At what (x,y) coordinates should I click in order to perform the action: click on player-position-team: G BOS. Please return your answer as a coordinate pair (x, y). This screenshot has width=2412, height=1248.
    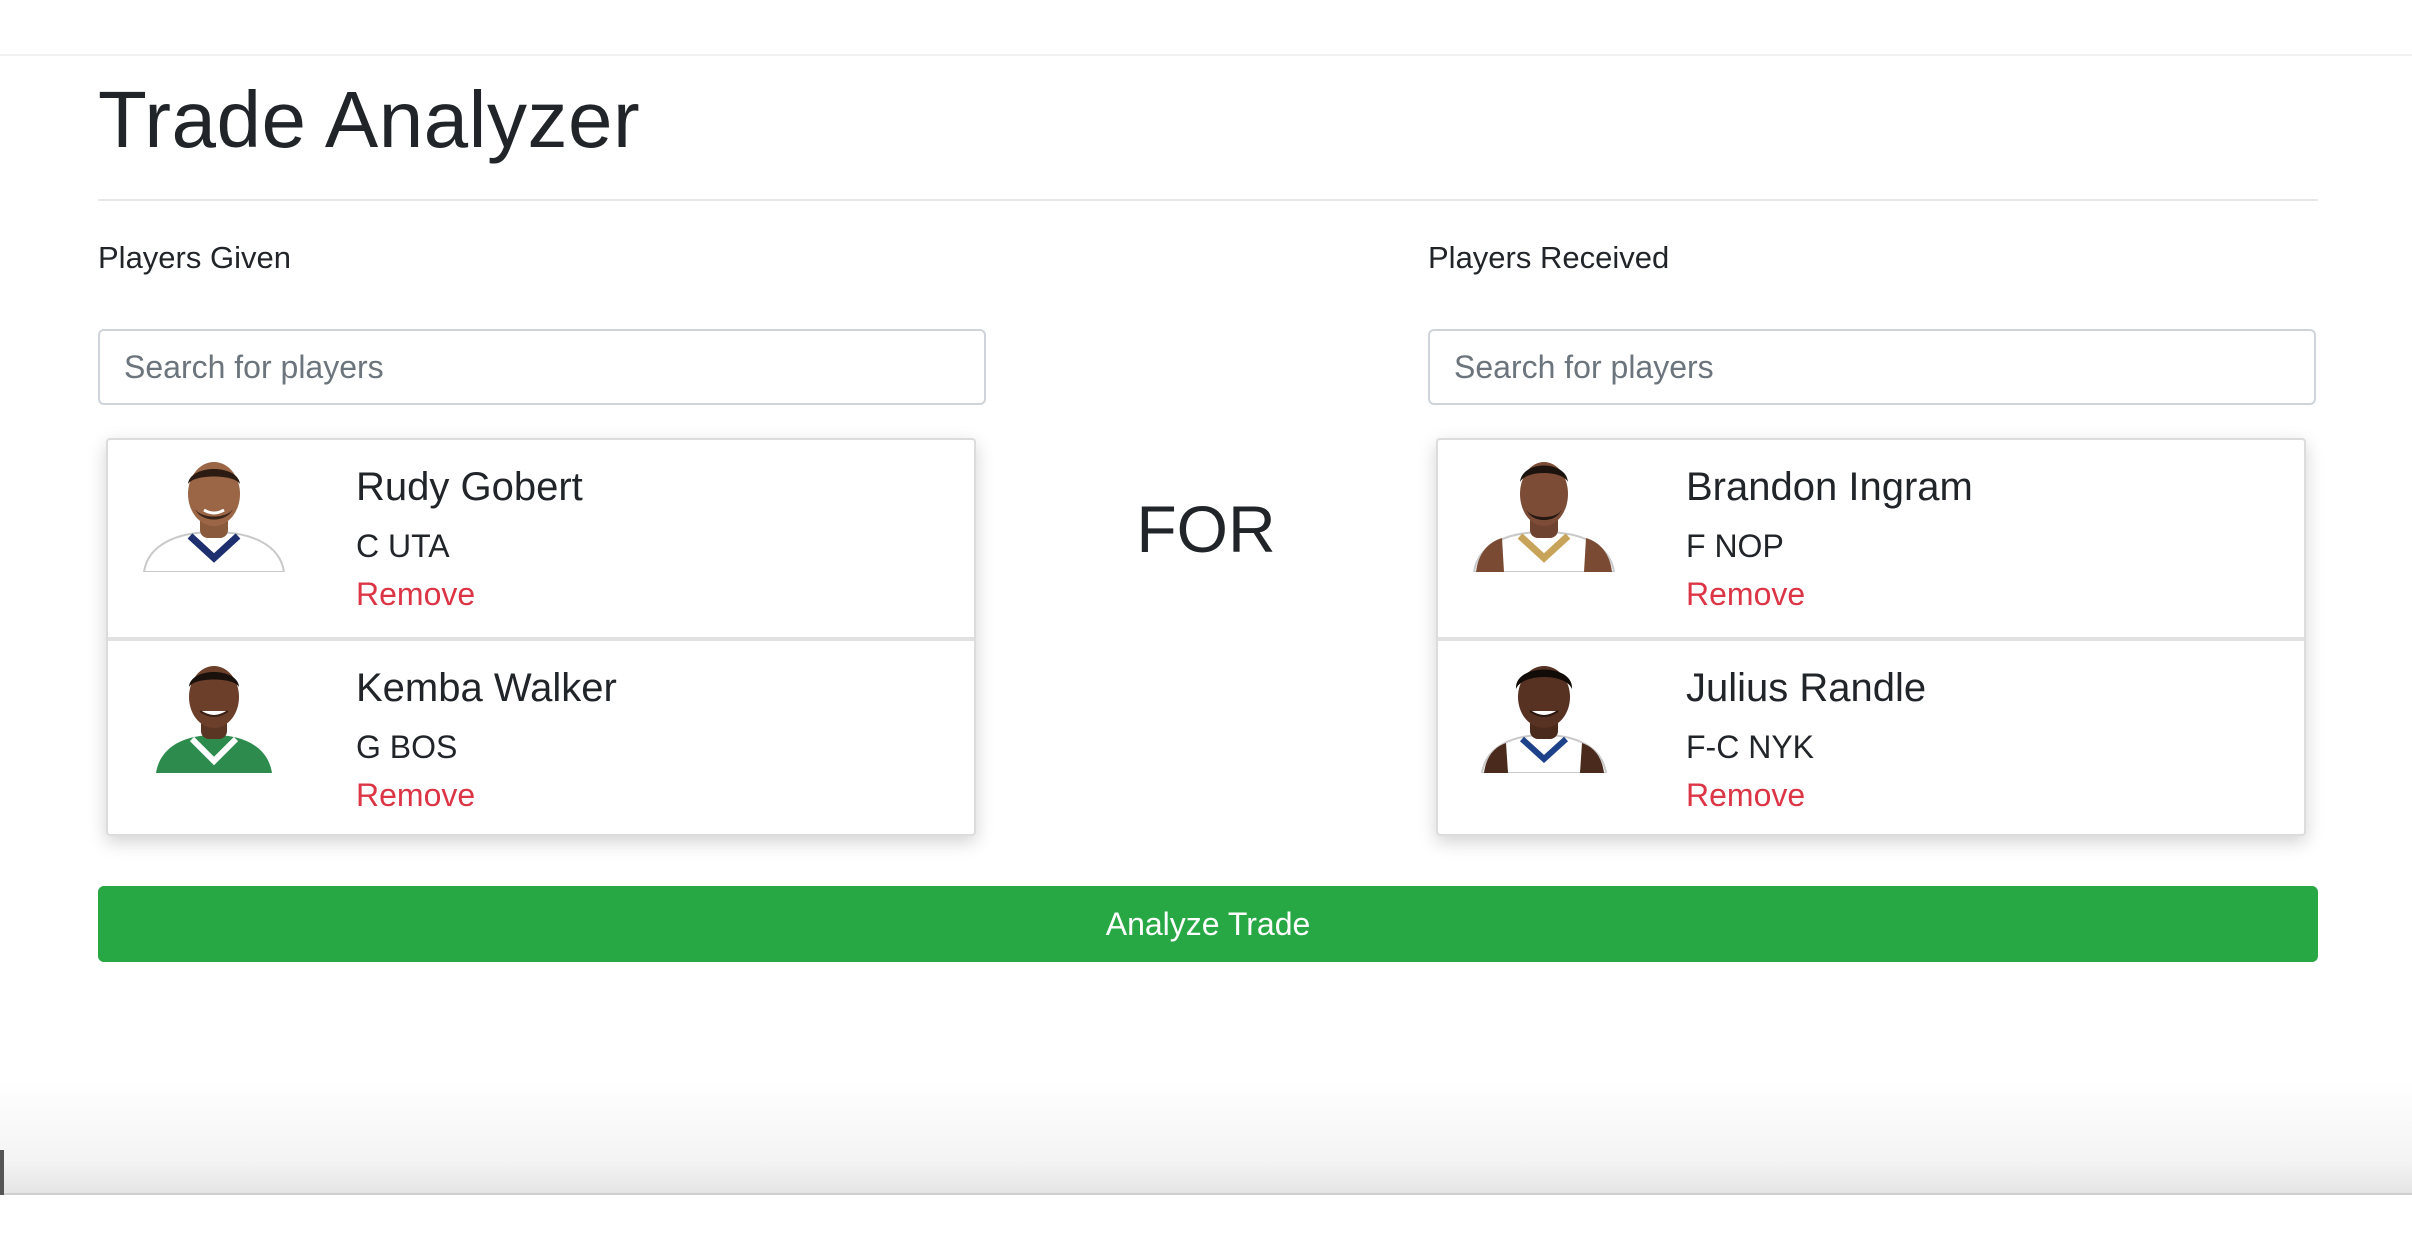
    Looking at the image, I should click on (407, 747).